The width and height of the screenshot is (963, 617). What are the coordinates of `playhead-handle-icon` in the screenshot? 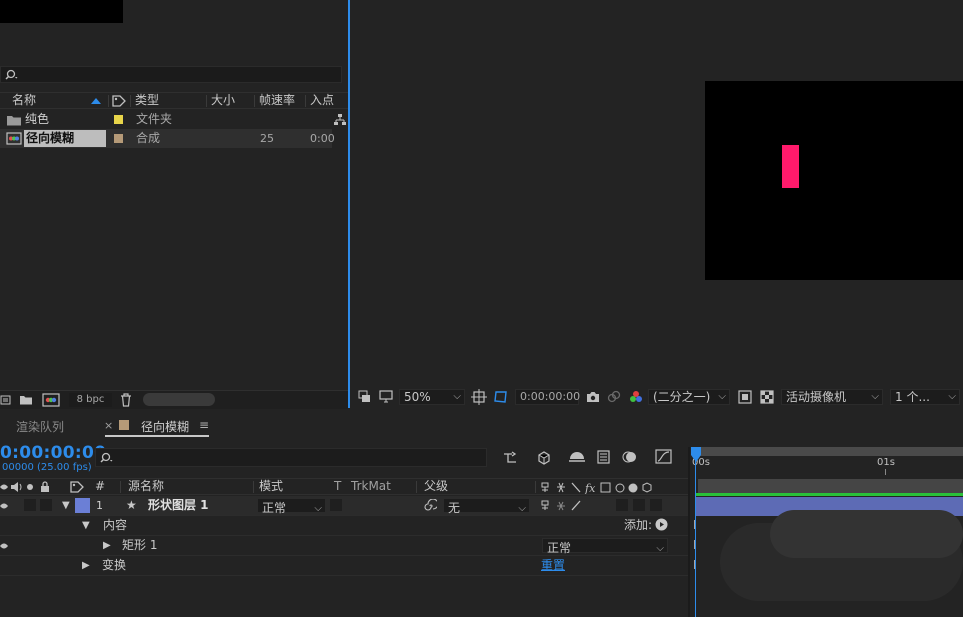 It's located at (696, 455).